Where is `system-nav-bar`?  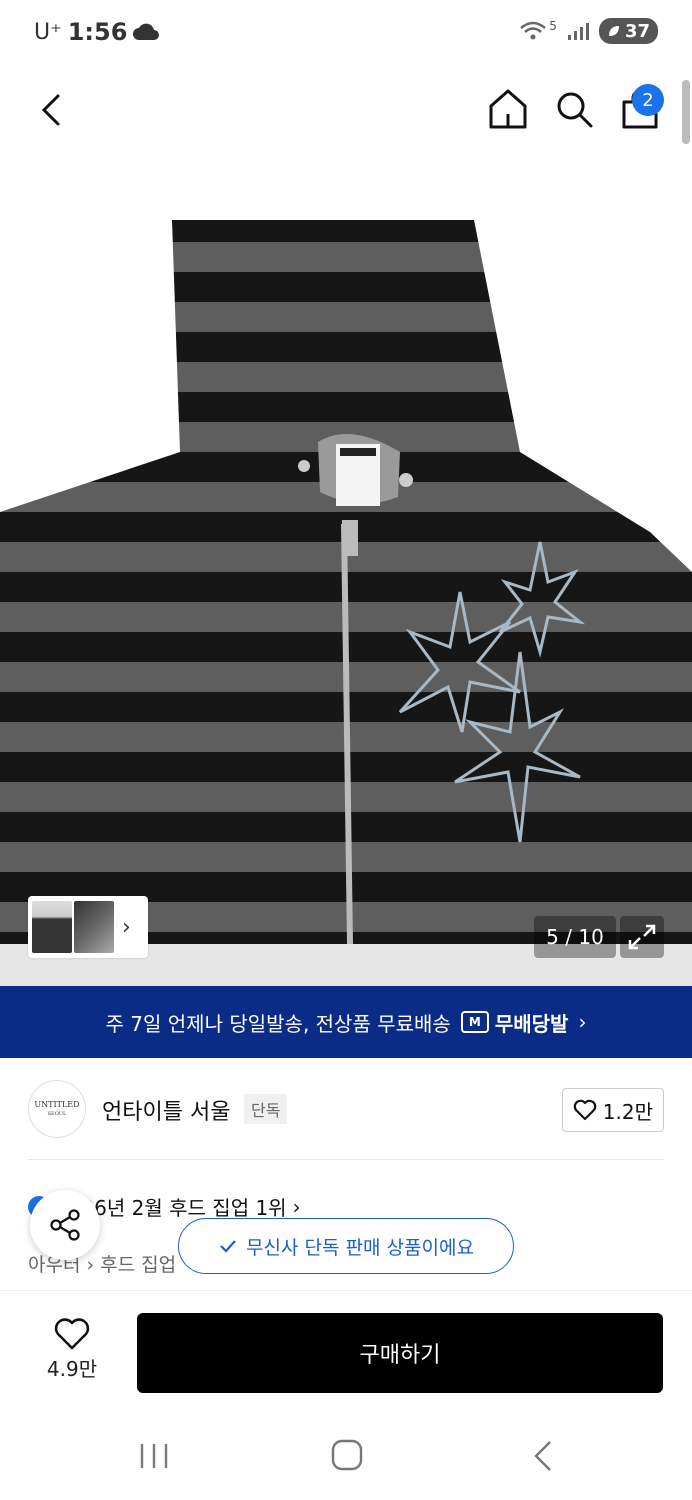 system-nav-bar is located at coordinates (346, 1458).